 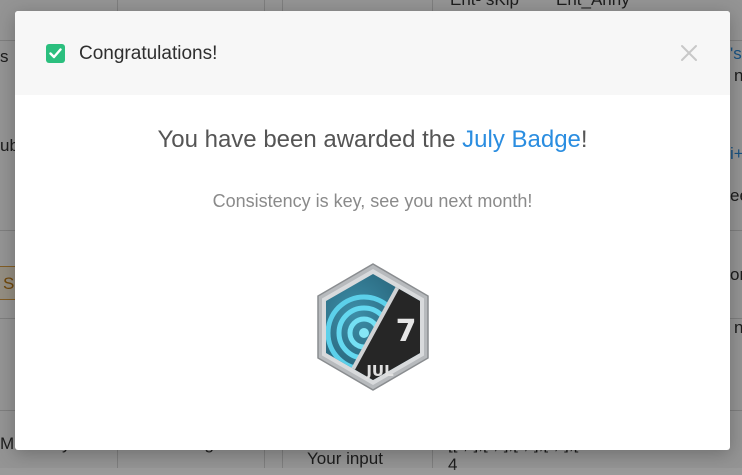 What do you see at coordinates (584, 139) in the screenshot?
I see `headline-suffix: !` at bounding box center [584, 139].